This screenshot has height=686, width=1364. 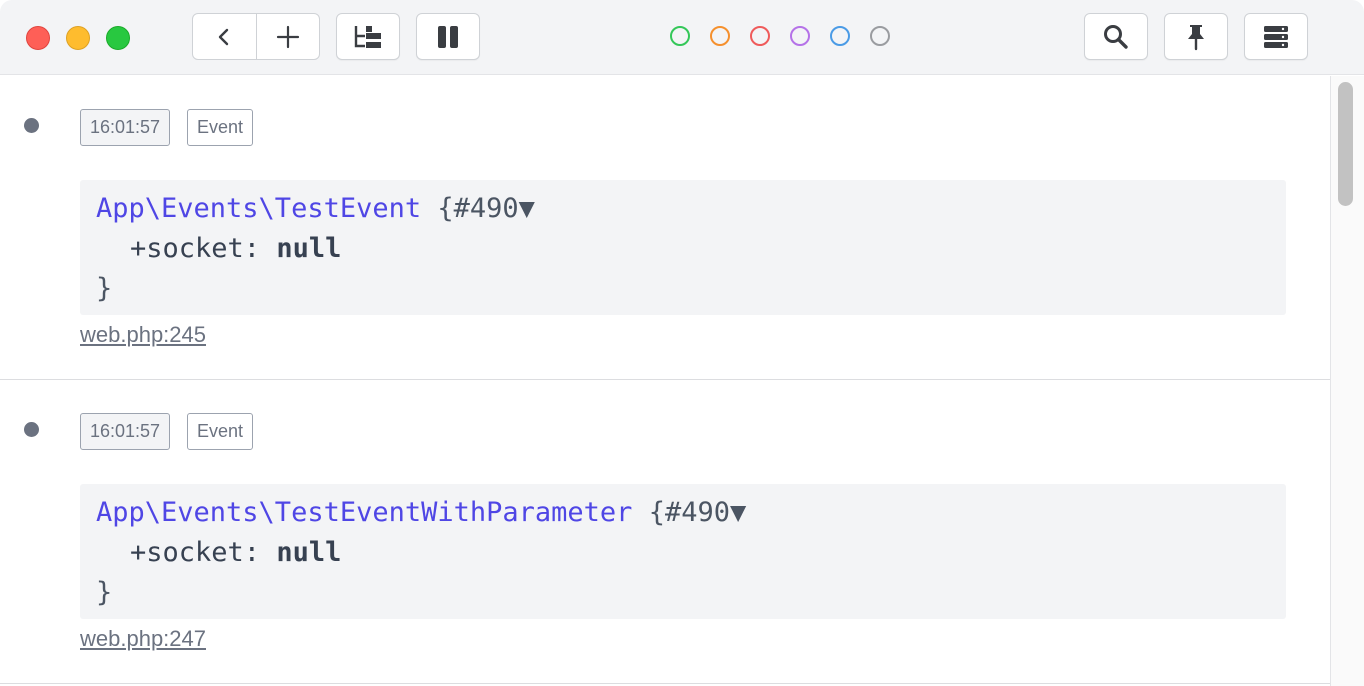 I want to click on add-button, so click(x=287, y=36).